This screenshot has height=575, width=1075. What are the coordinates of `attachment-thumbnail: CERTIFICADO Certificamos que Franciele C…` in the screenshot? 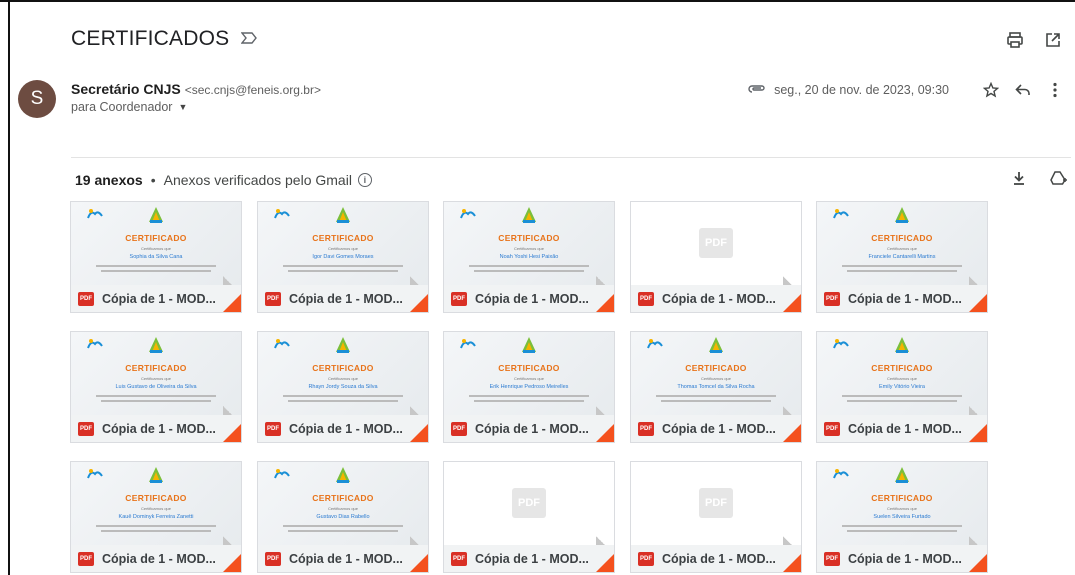 It's located at (902, 243).